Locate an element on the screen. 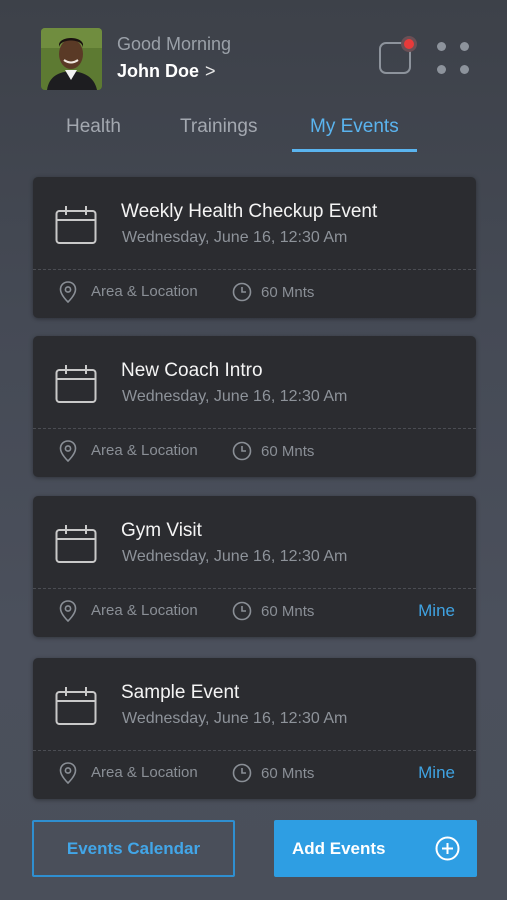 This screenshot has width=507, height=900. avatar-image is located at coordinates (71, 59).